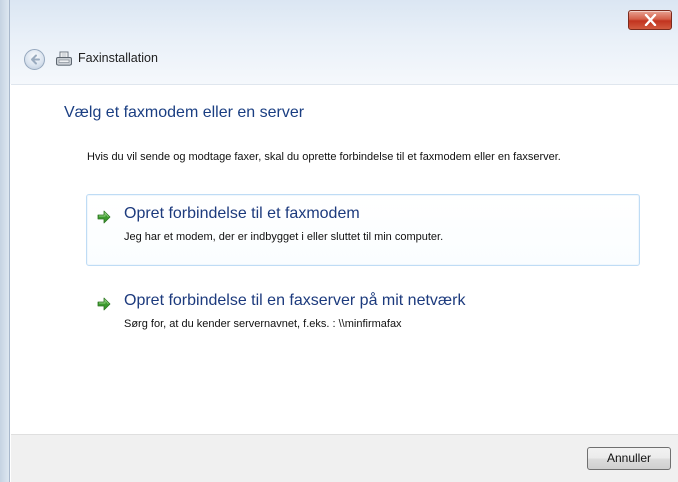 The height and width of the screenshot is (482, 678). Describe the element at coordinates (184, 112) in the screenshot. I see `page-title: Vælg et faxmodem eller en server` at that location.